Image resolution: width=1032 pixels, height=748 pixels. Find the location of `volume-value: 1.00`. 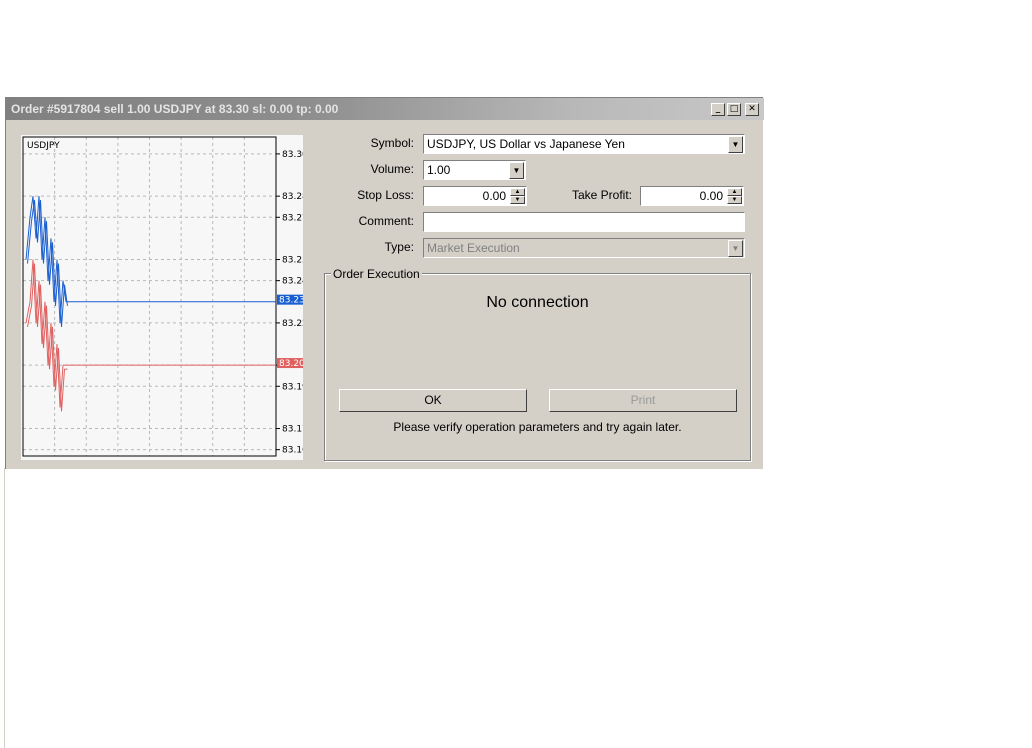

volume-value: 1.00 is located at coordinates (439, 170).